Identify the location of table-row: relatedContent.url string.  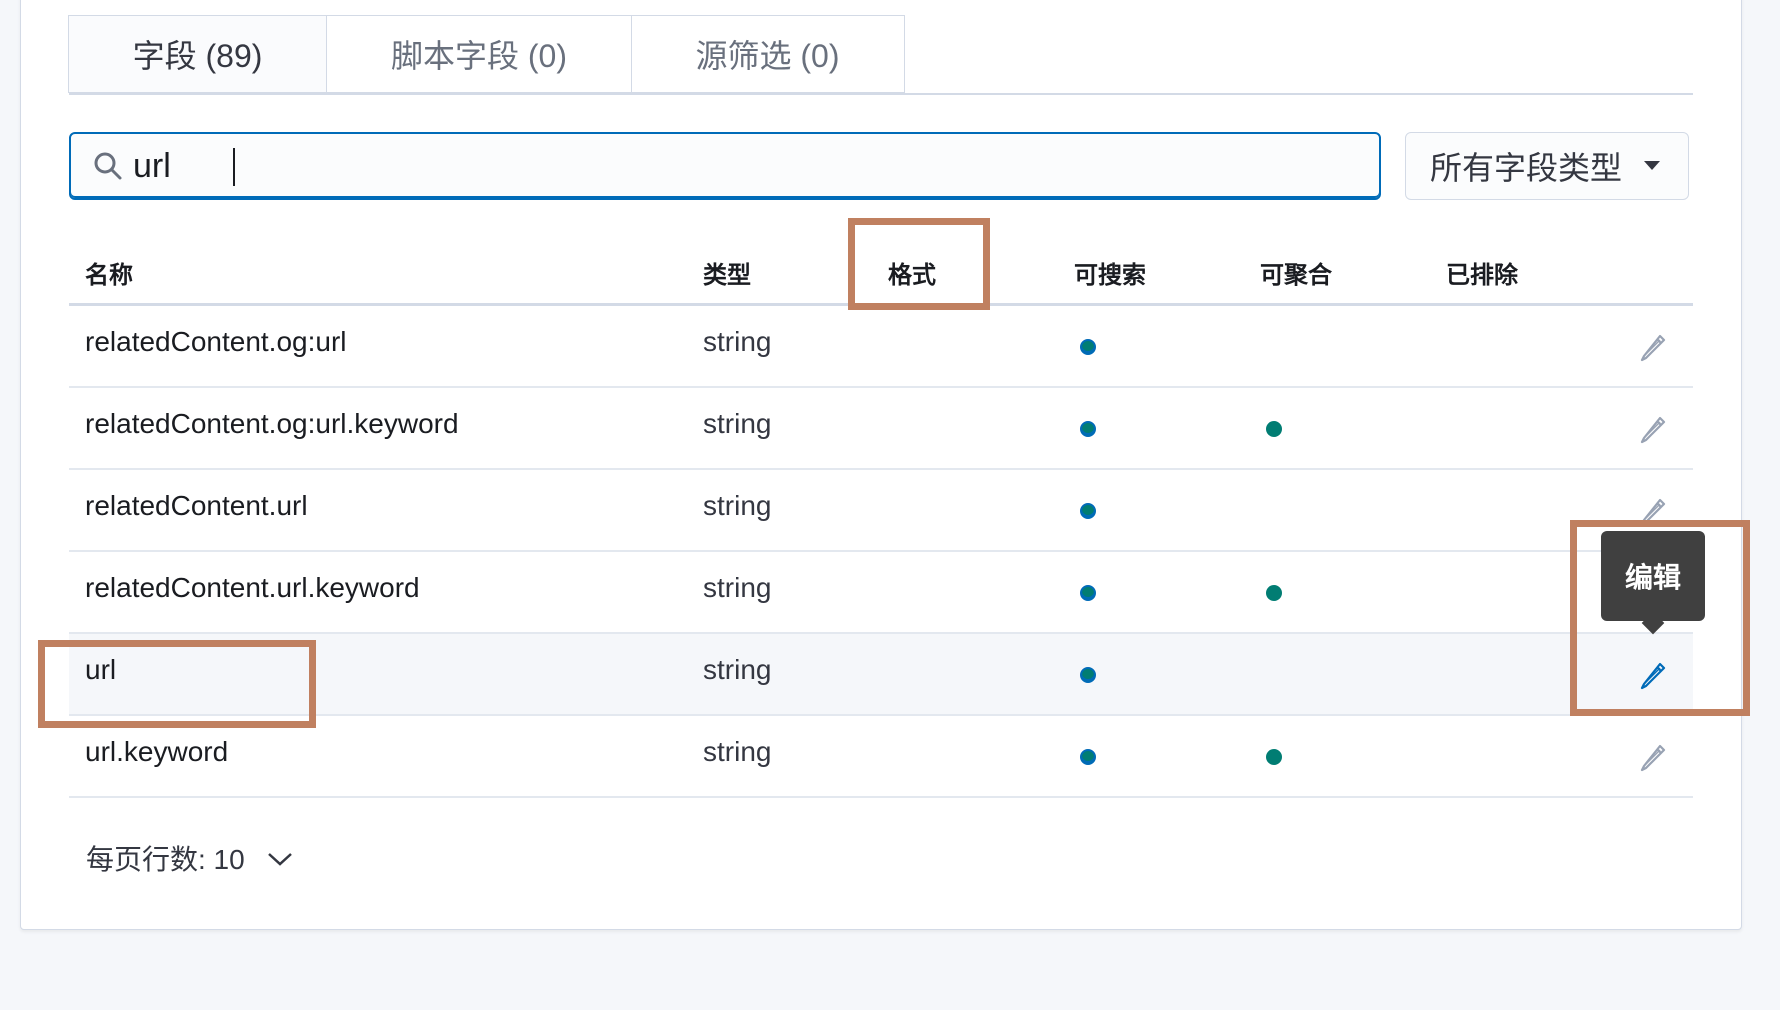
(881, 511).